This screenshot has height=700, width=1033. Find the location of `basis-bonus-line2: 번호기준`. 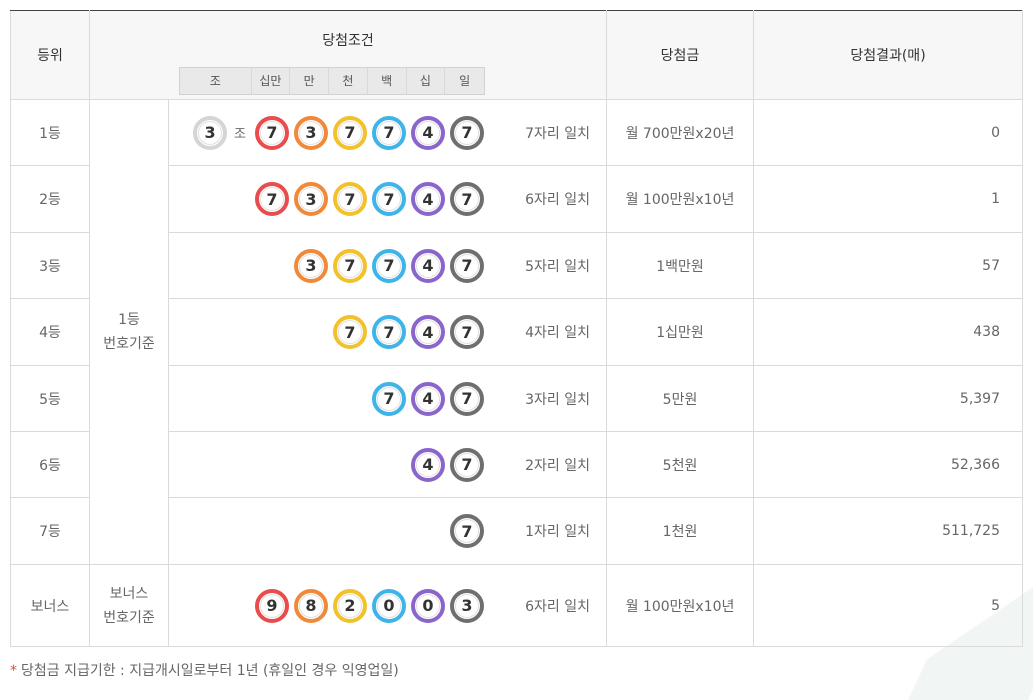

basis-bonus-line2: 번호기준 is located at coordinates (129, 617).